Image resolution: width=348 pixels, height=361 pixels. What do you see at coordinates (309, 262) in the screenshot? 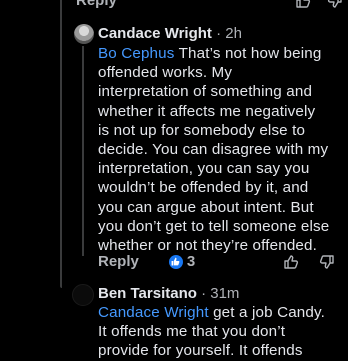
I see `reaction-icons` at bounding box center [309, 262].